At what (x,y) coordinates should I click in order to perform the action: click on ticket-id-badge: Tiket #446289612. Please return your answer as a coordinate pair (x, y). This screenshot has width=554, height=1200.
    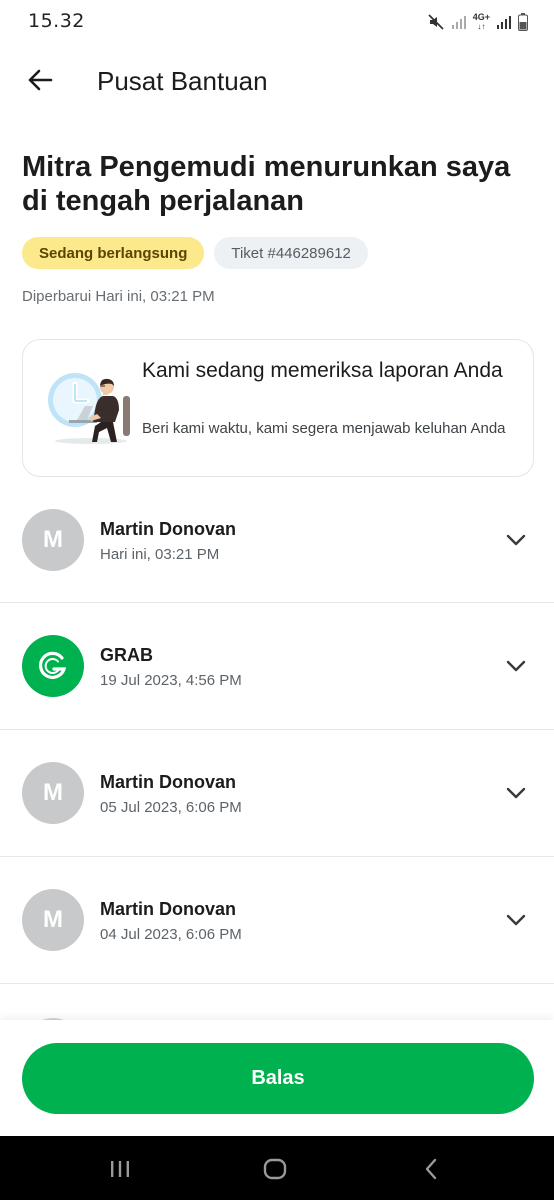
    Looking at the image, I should click on (291, 253).